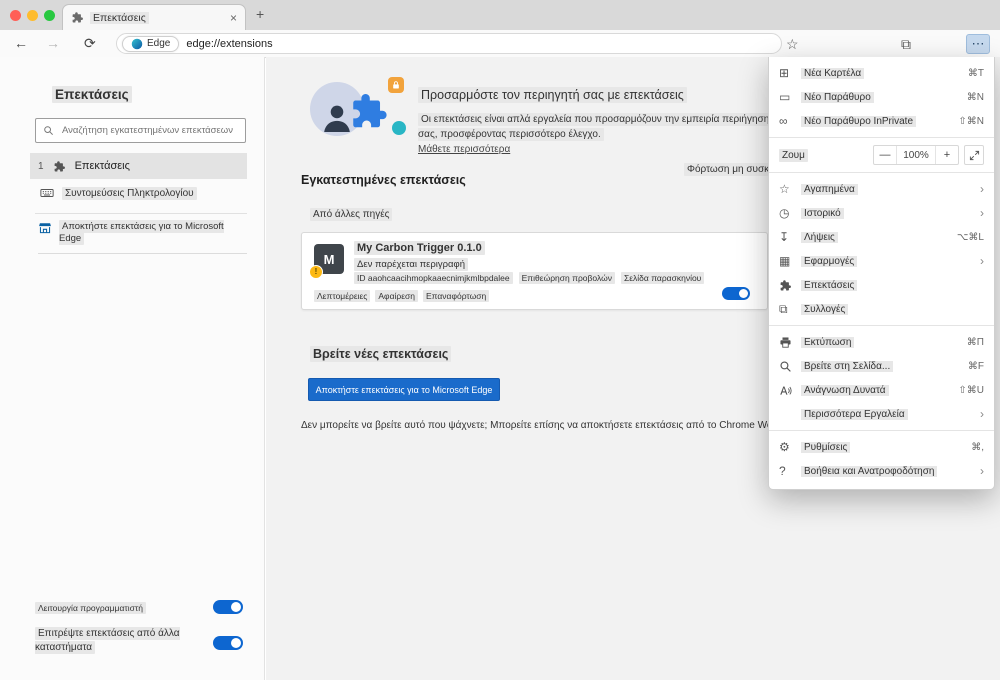  Describe the element at coordinates (978, 44) in the screenshot. I see `settings-and-more-button: ⋯` at that location.